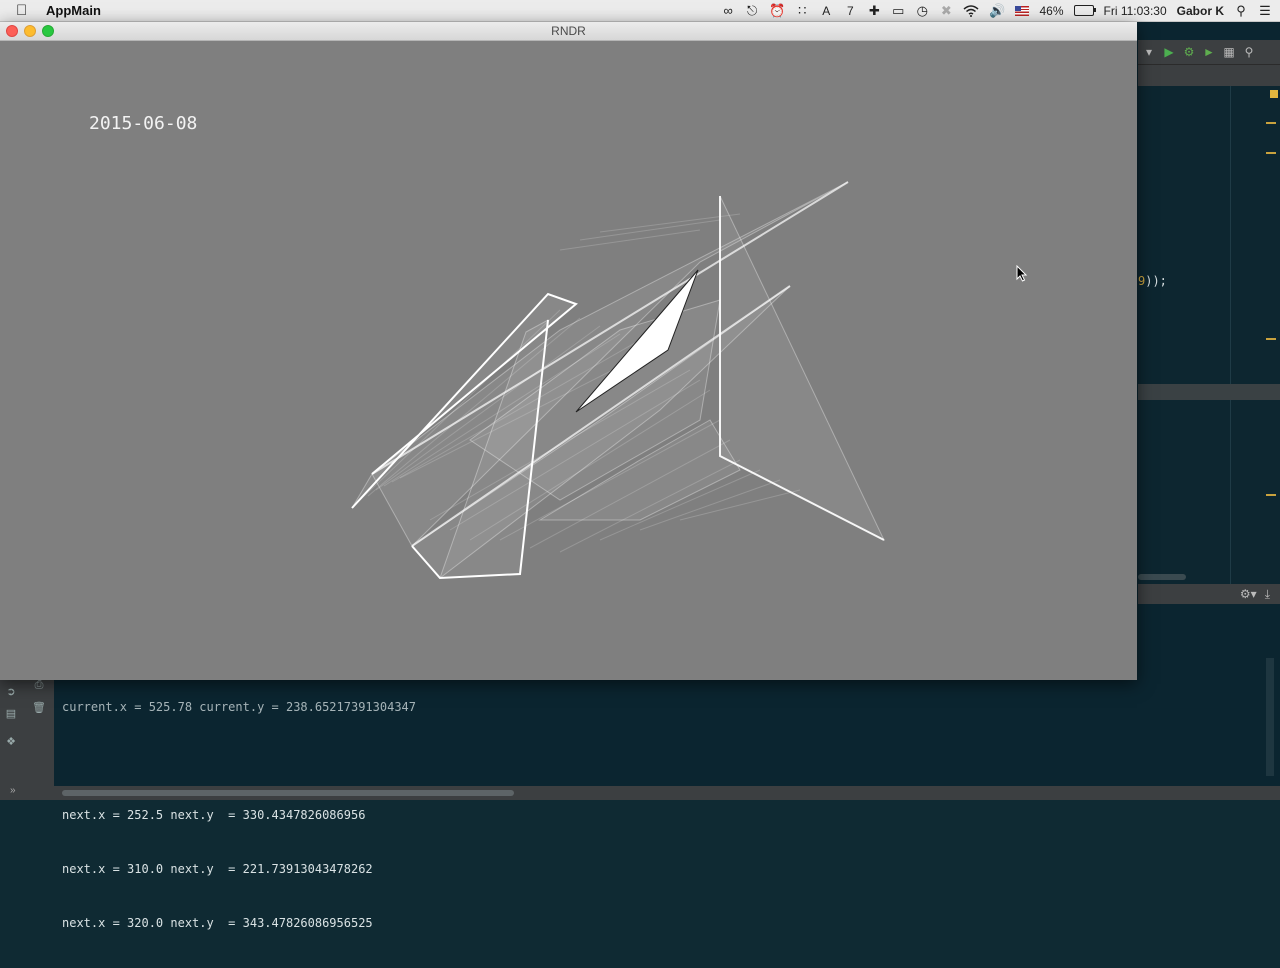 The image size is (1280, 968). Describe the element at coordinates (1149, 52) in the screenshot. I see `dropdown-icon: ▾` at that location.